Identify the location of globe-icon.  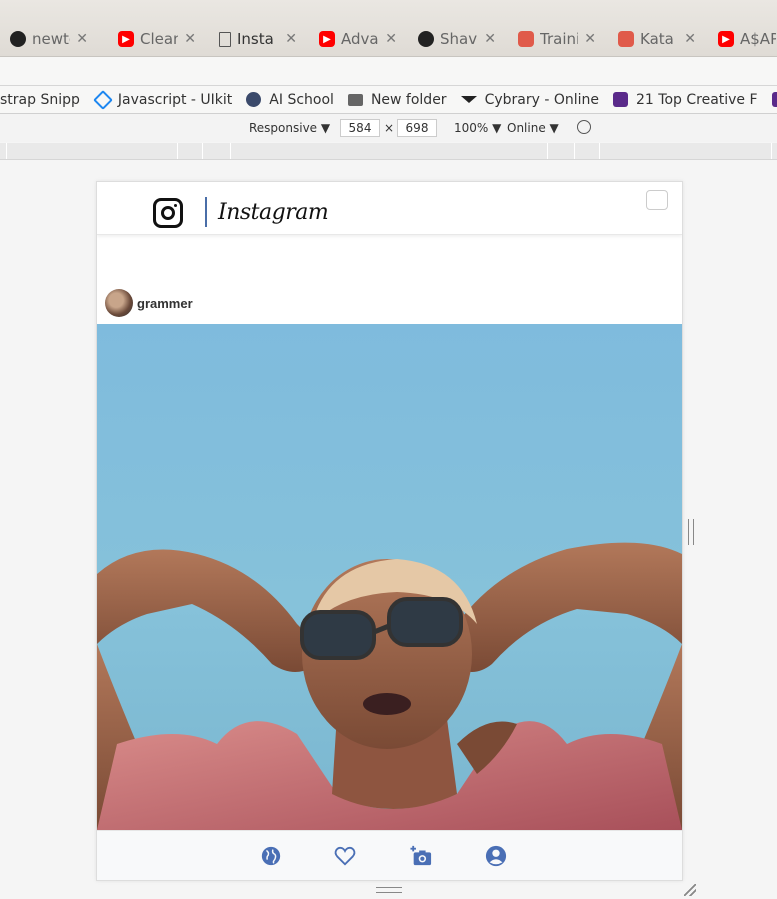
(271, 856).